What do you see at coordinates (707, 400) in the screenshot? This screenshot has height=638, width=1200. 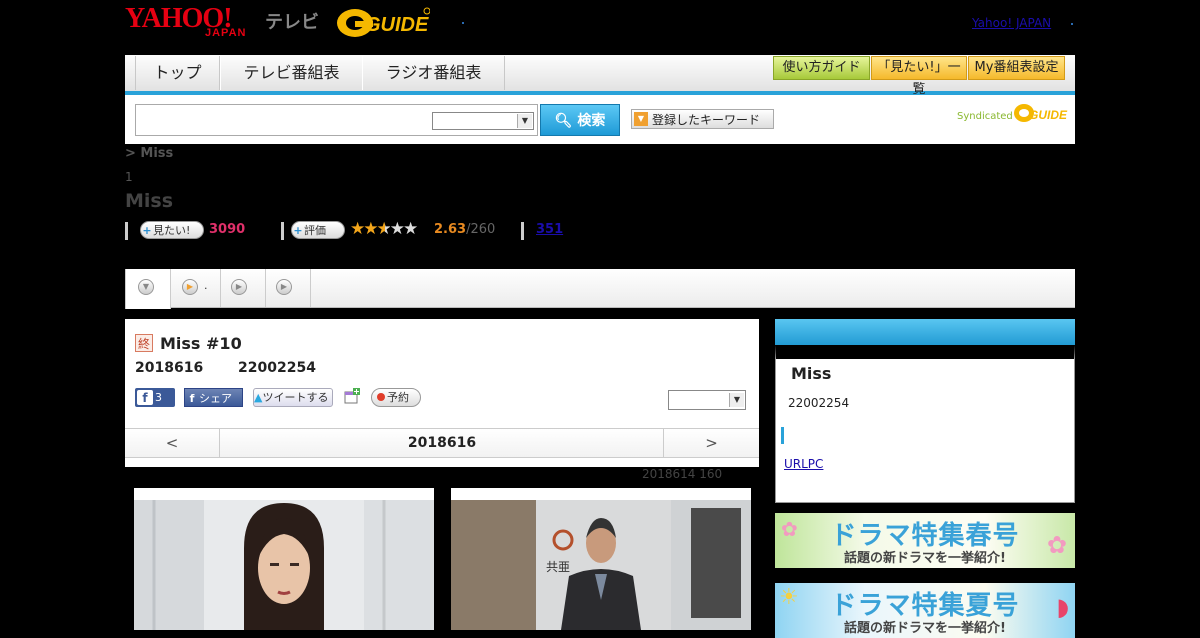 I see `episode-select: ▼` at bounding box center [707, 400].